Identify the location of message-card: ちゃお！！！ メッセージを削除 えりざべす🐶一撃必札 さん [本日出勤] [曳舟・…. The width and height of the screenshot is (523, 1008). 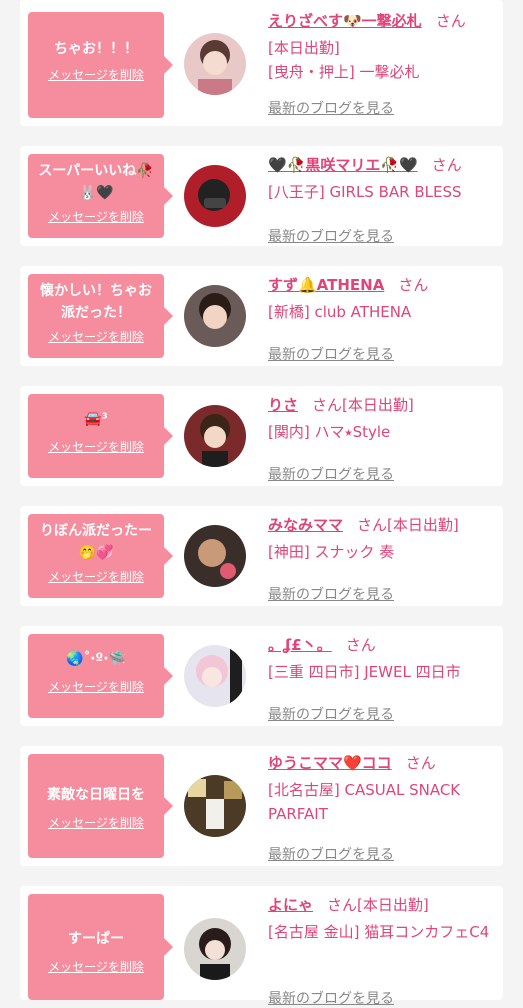
(261, 63).